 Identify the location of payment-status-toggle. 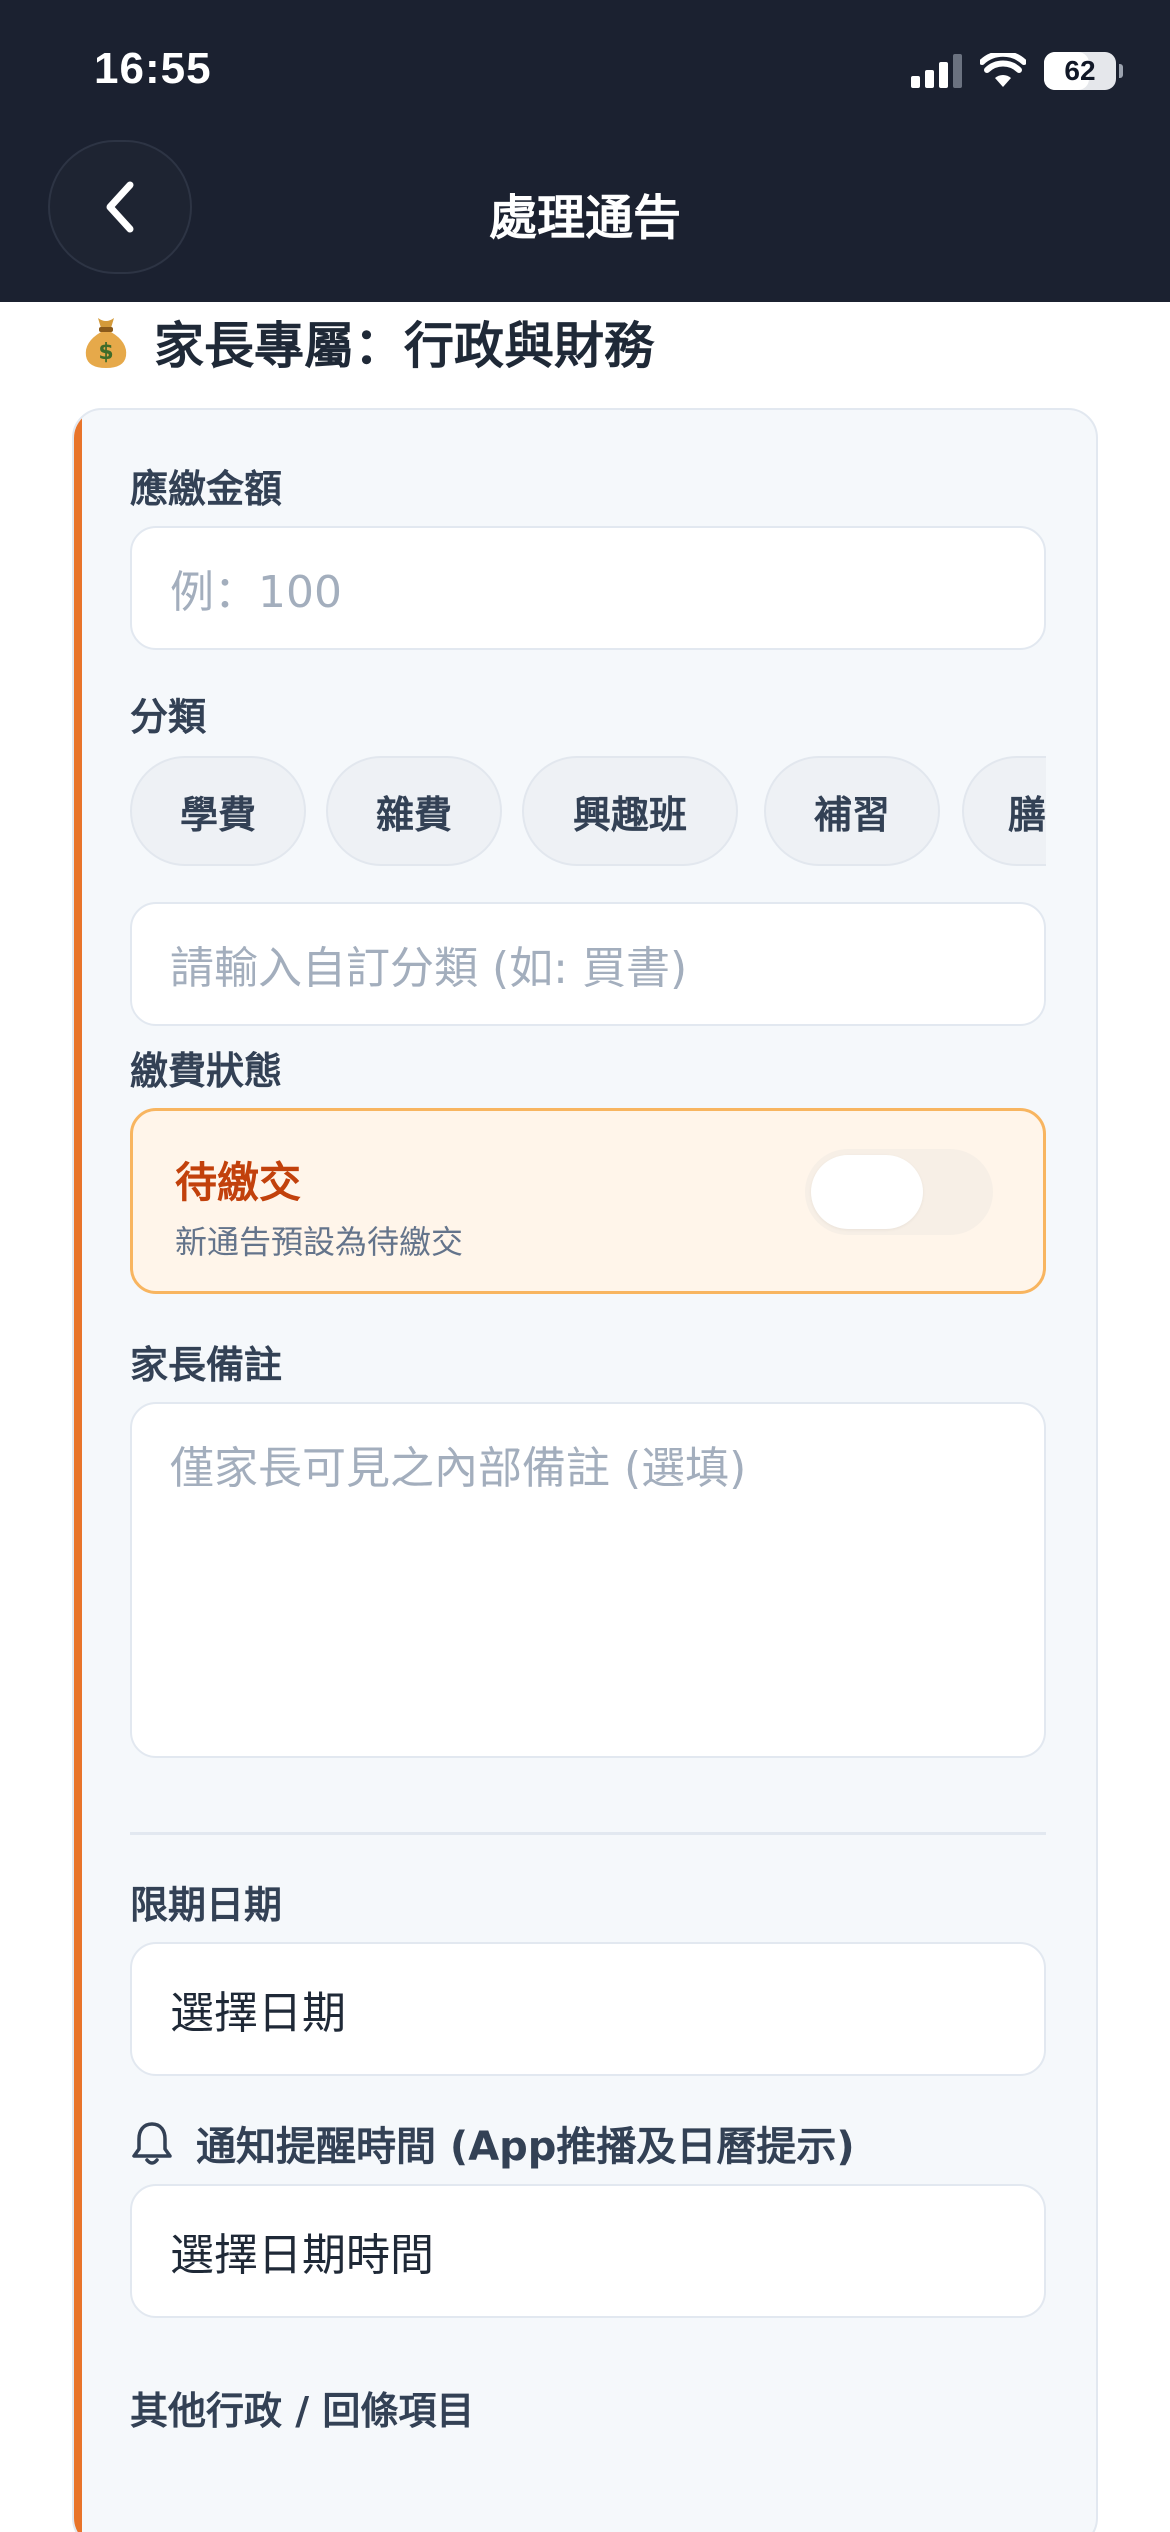
(899, 1192).